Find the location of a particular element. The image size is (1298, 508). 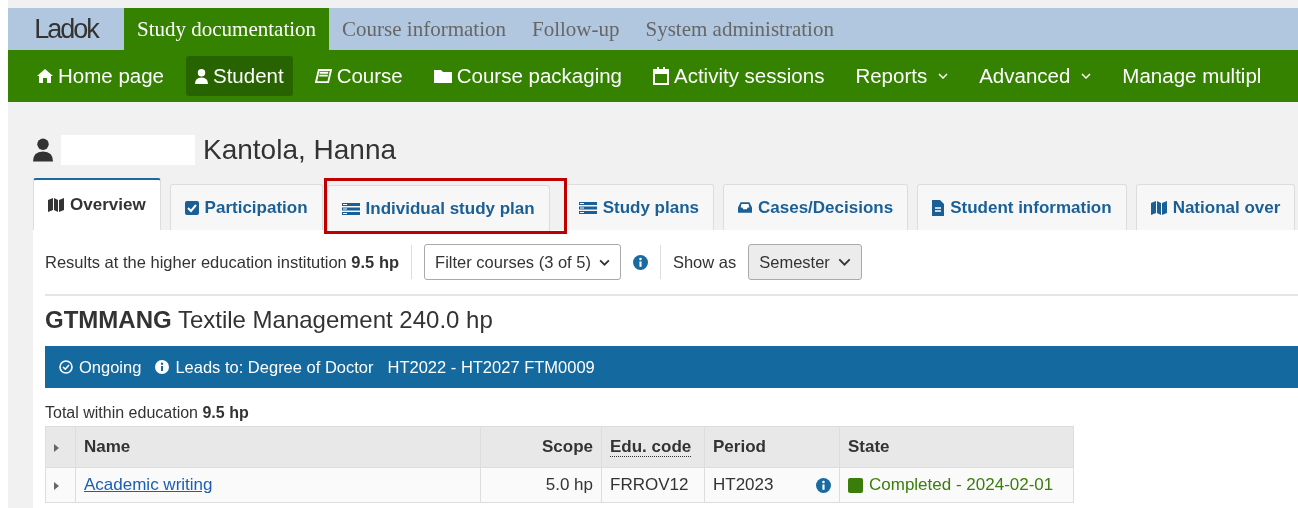

column-header: Period is located at coordinates (772, 447).